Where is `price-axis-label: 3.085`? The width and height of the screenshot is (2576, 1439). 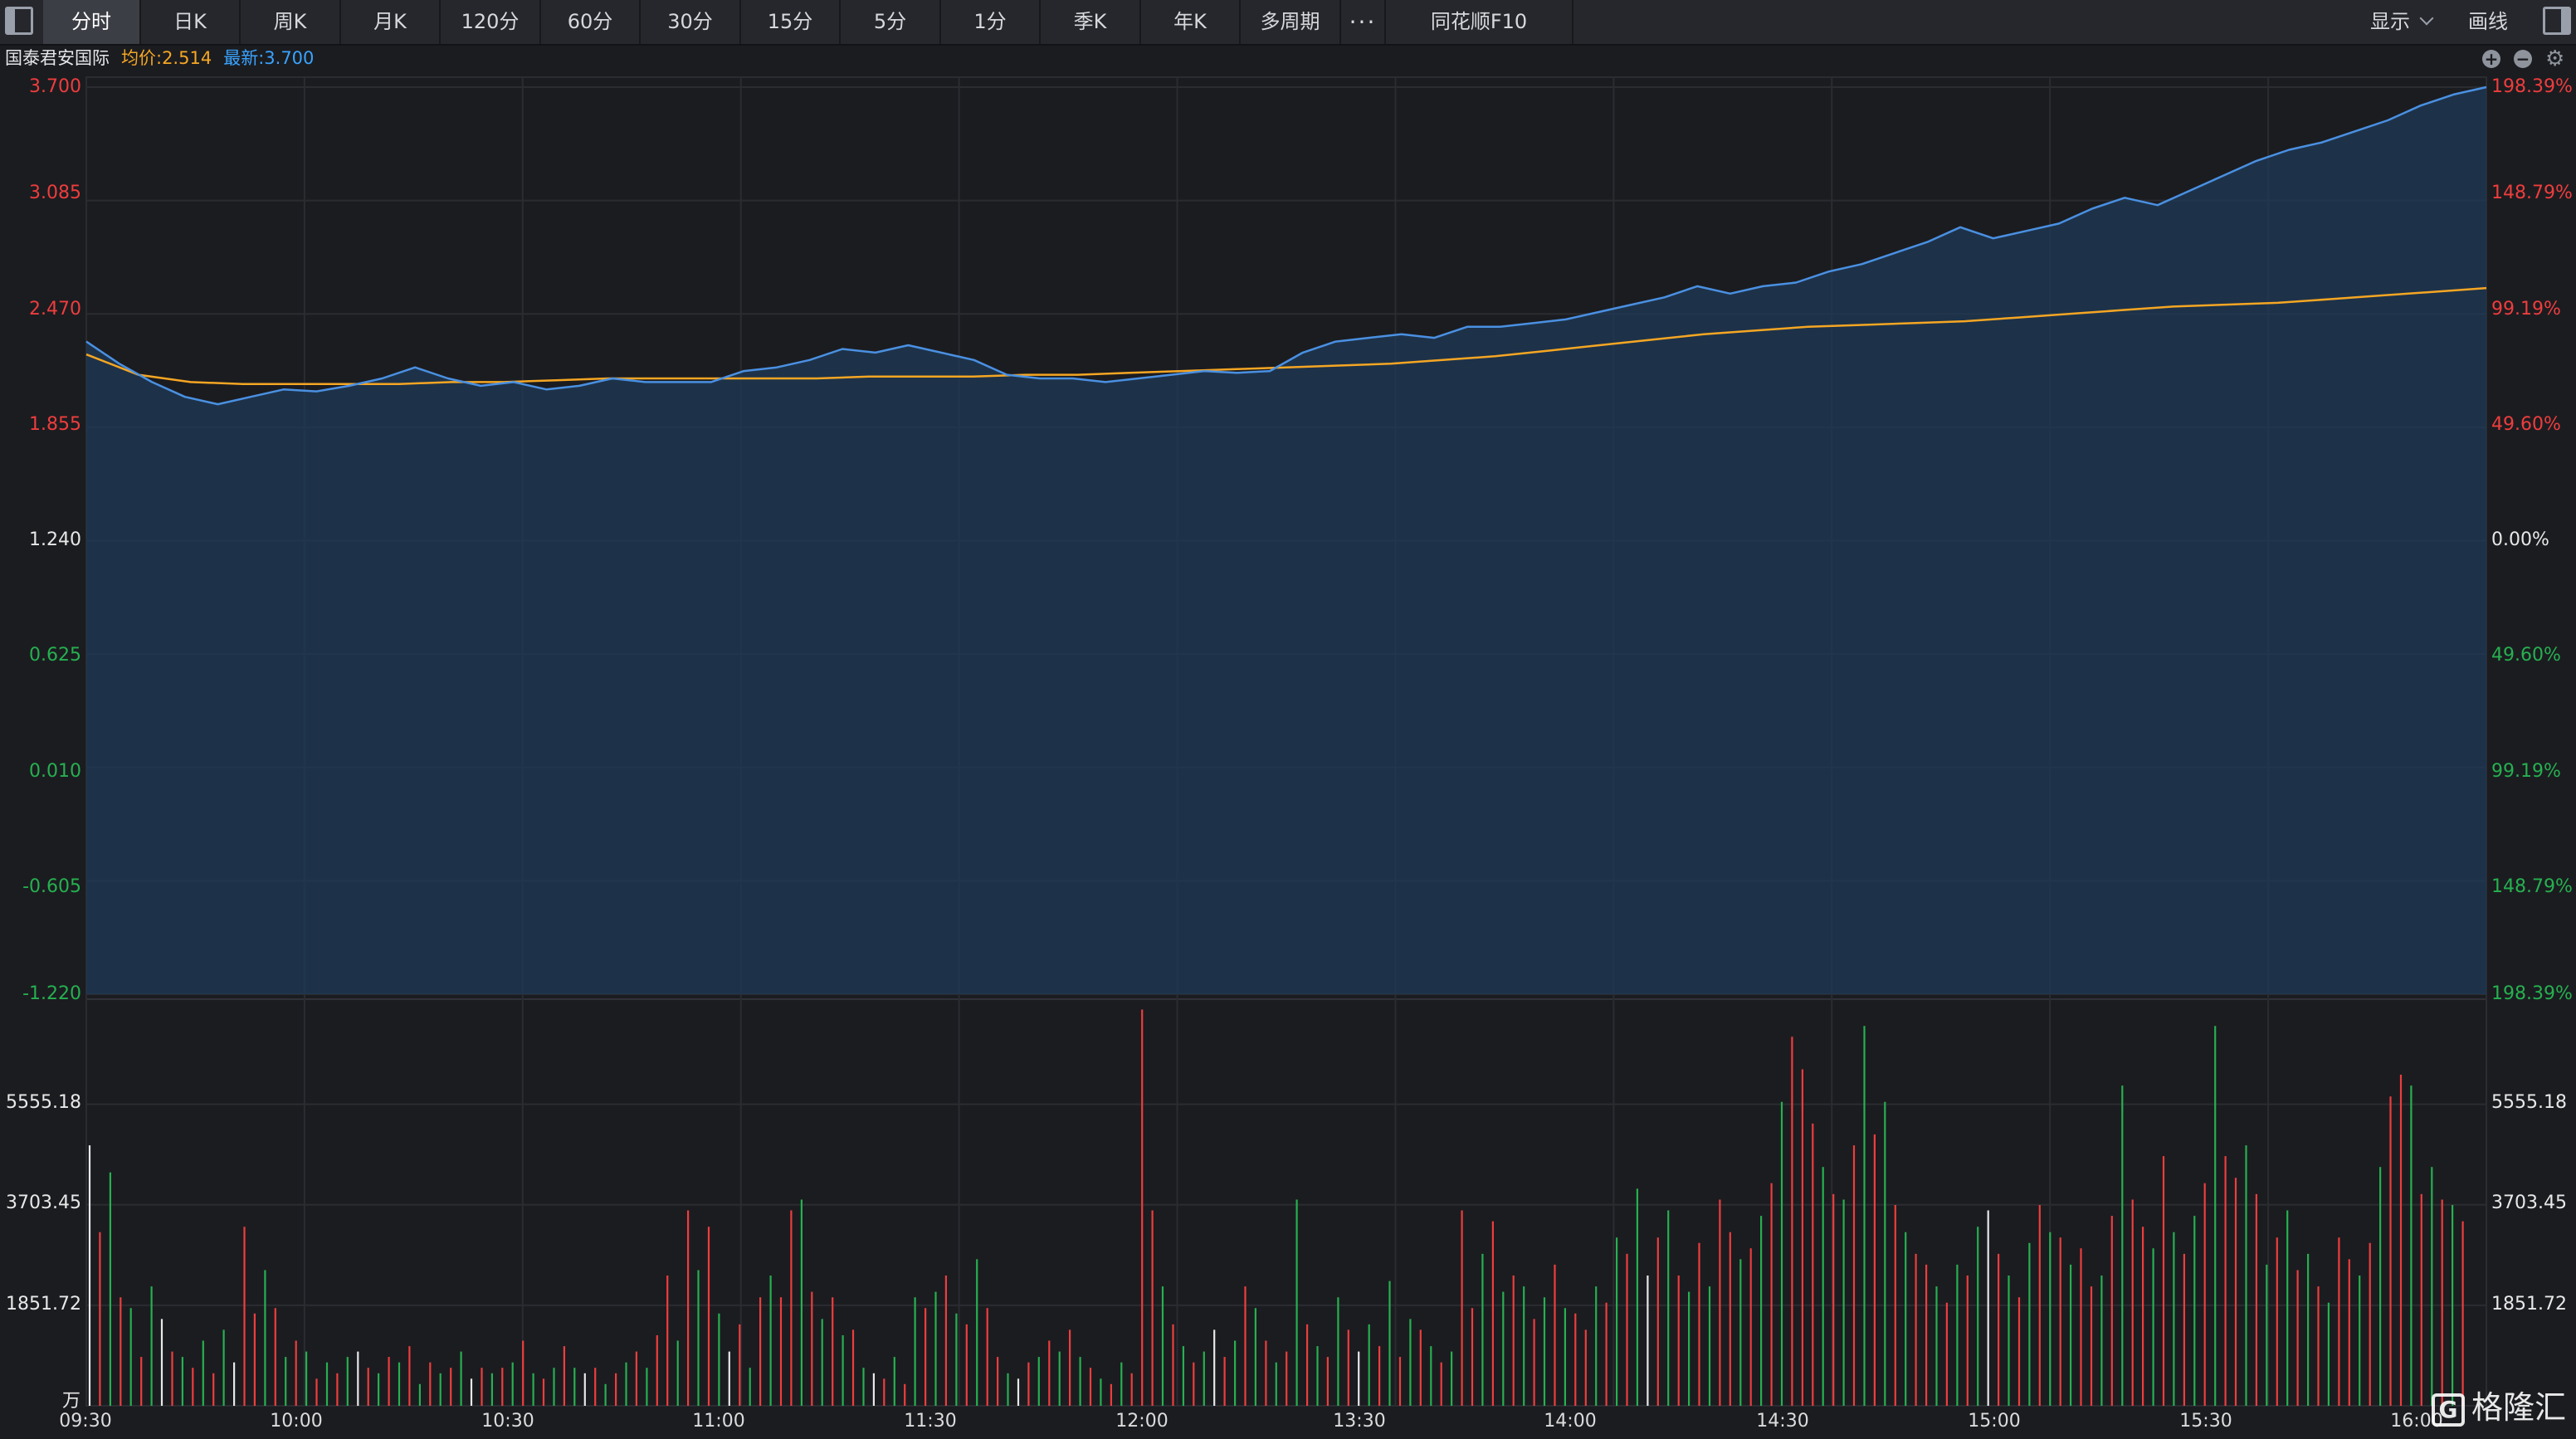
price-axis-label: 3.085 is located at coordinates (55, 193).